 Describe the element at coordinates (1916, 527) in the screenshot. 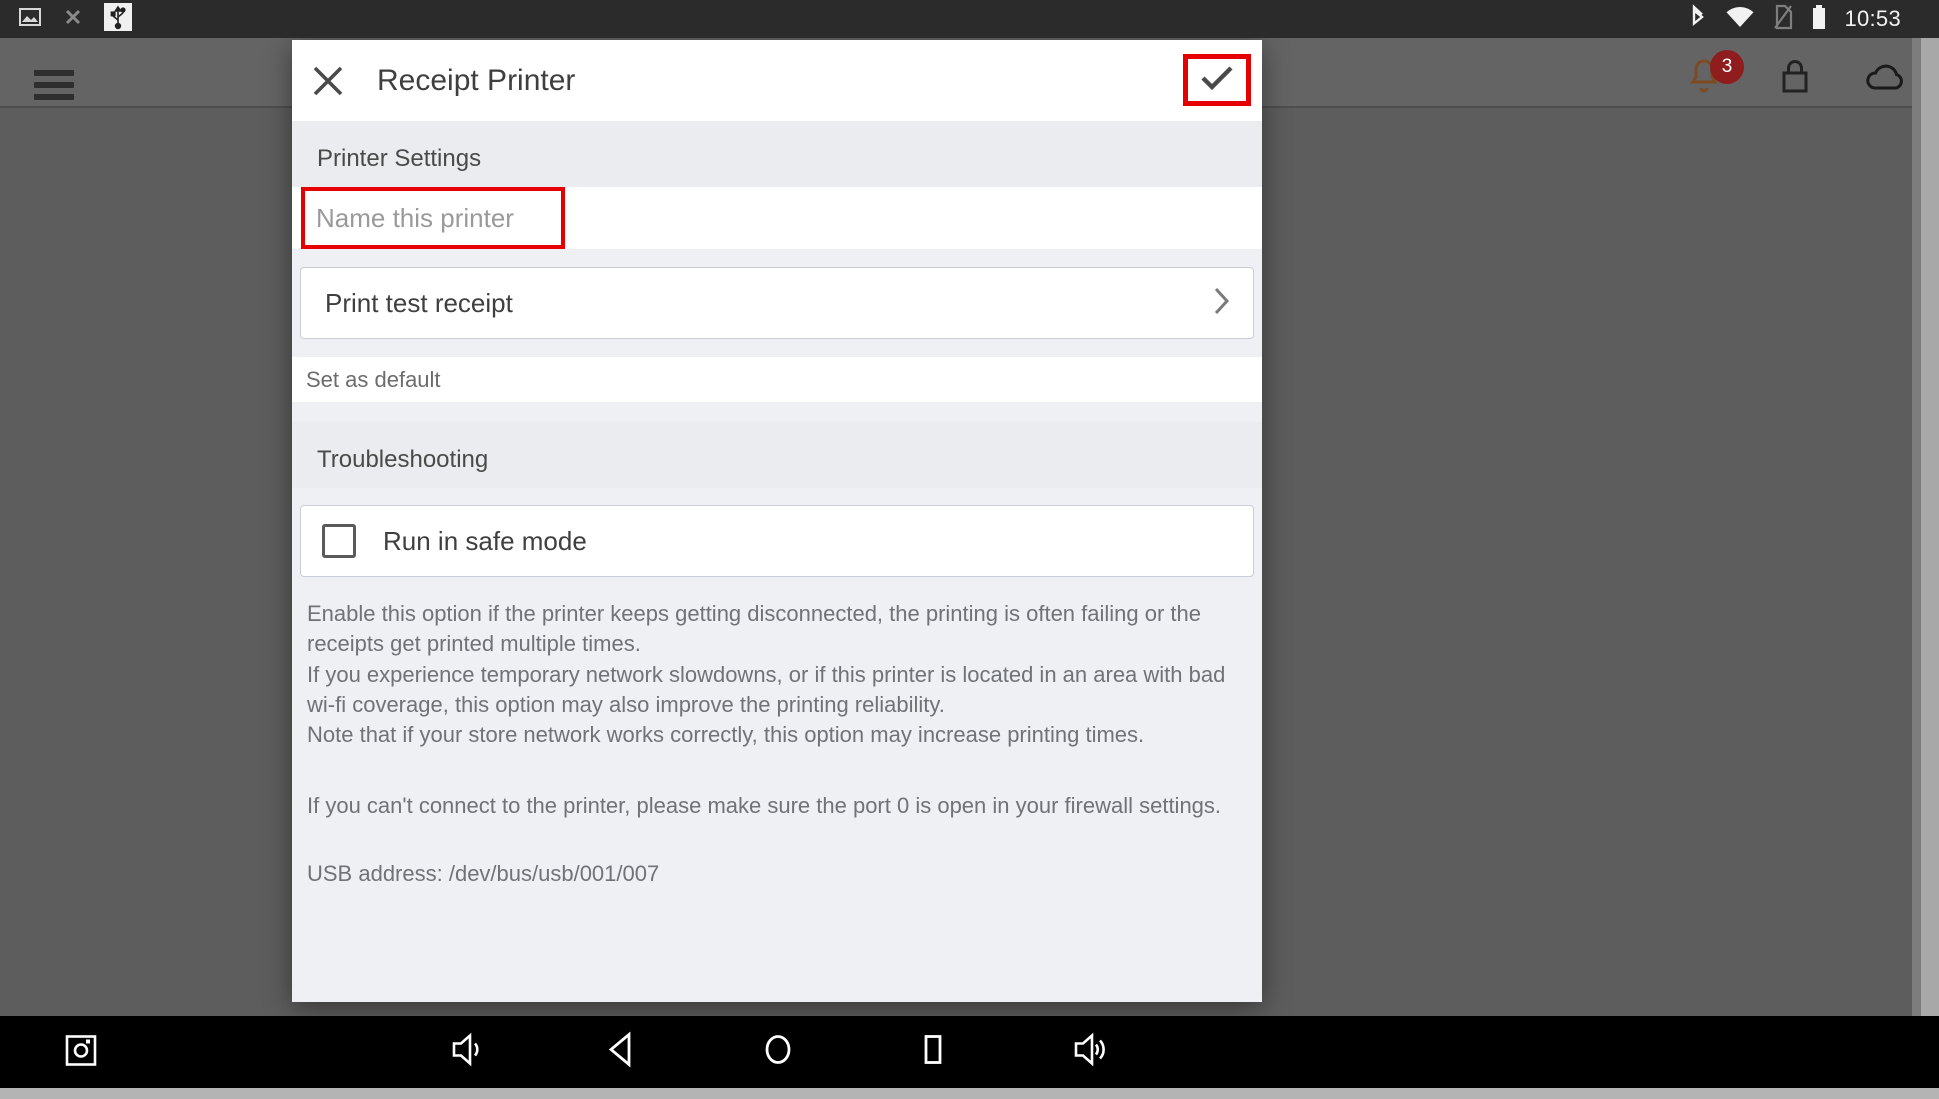

I see `scrollbar-thumb` at that location.